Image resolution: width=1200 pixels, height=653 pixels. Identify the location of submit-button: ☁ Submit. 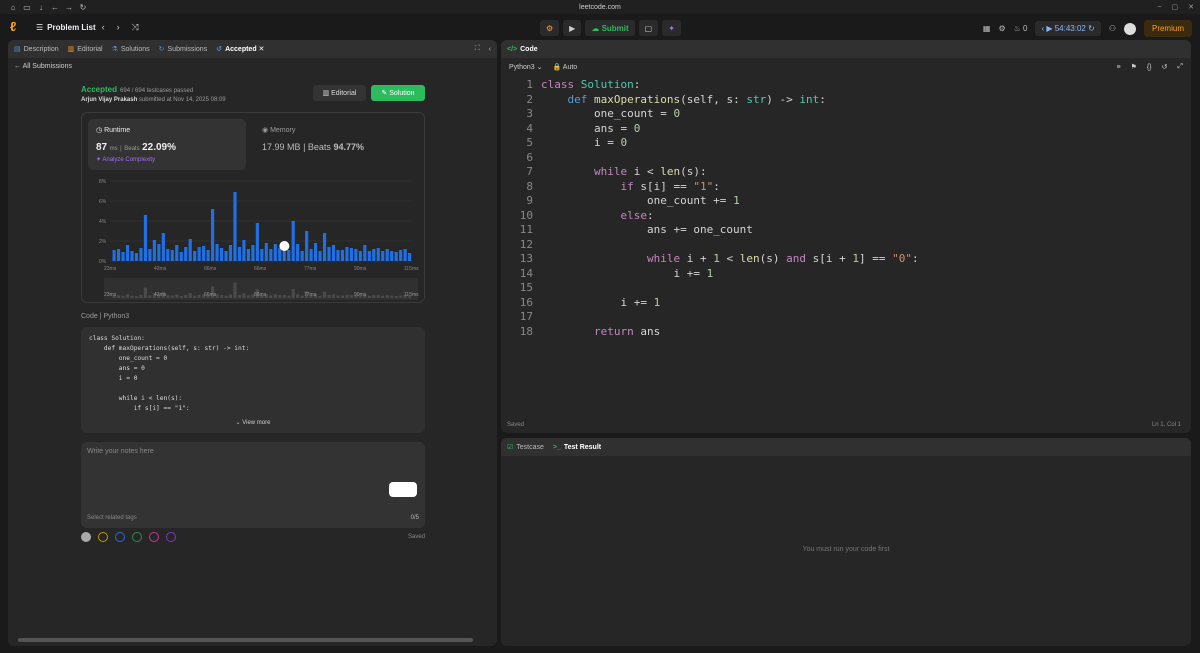
(610, 28).